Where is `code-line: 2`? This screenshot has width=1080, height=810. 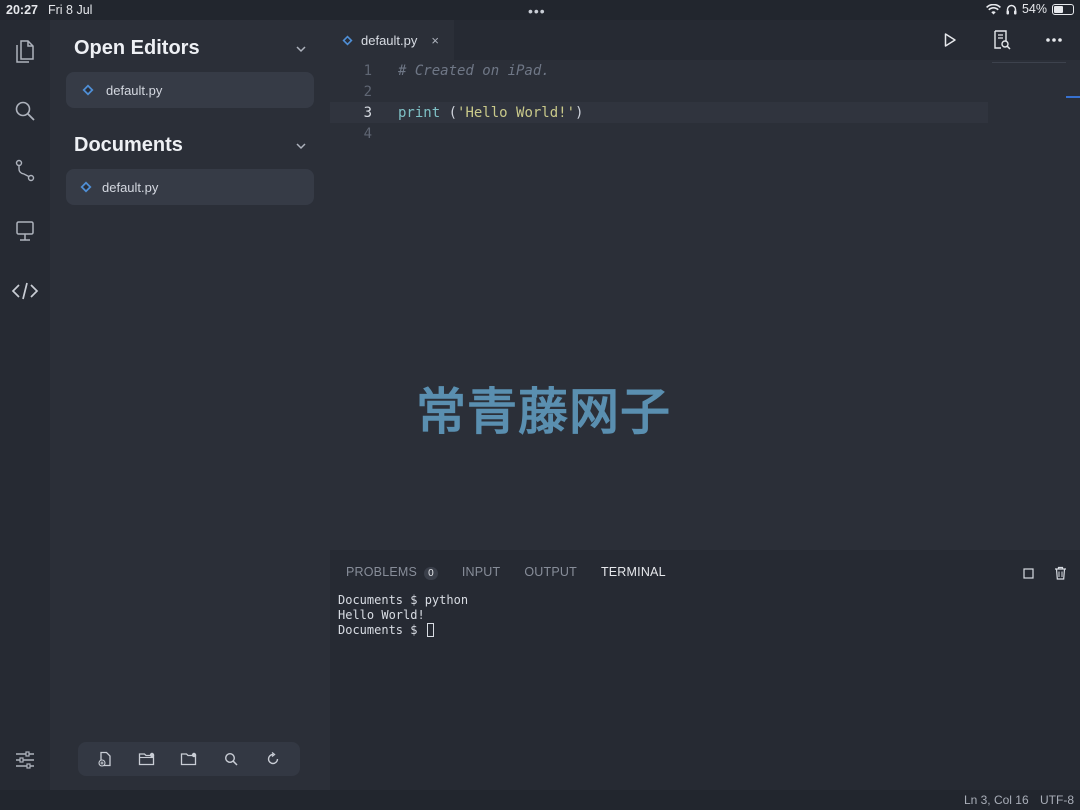 code-line: 2 is located at coordinates (659, 91).